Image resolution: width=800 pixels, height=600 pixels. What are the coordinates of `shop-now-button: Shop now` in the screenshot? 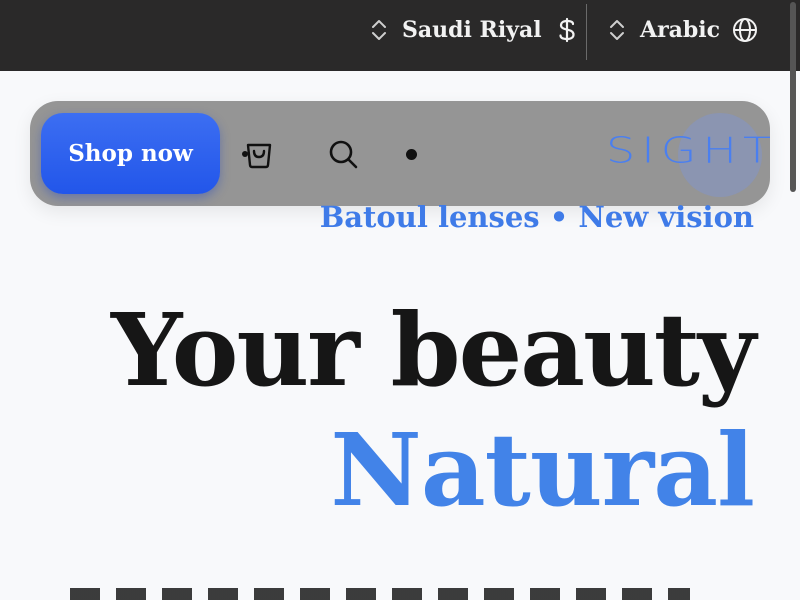 It's located at (130, 153).